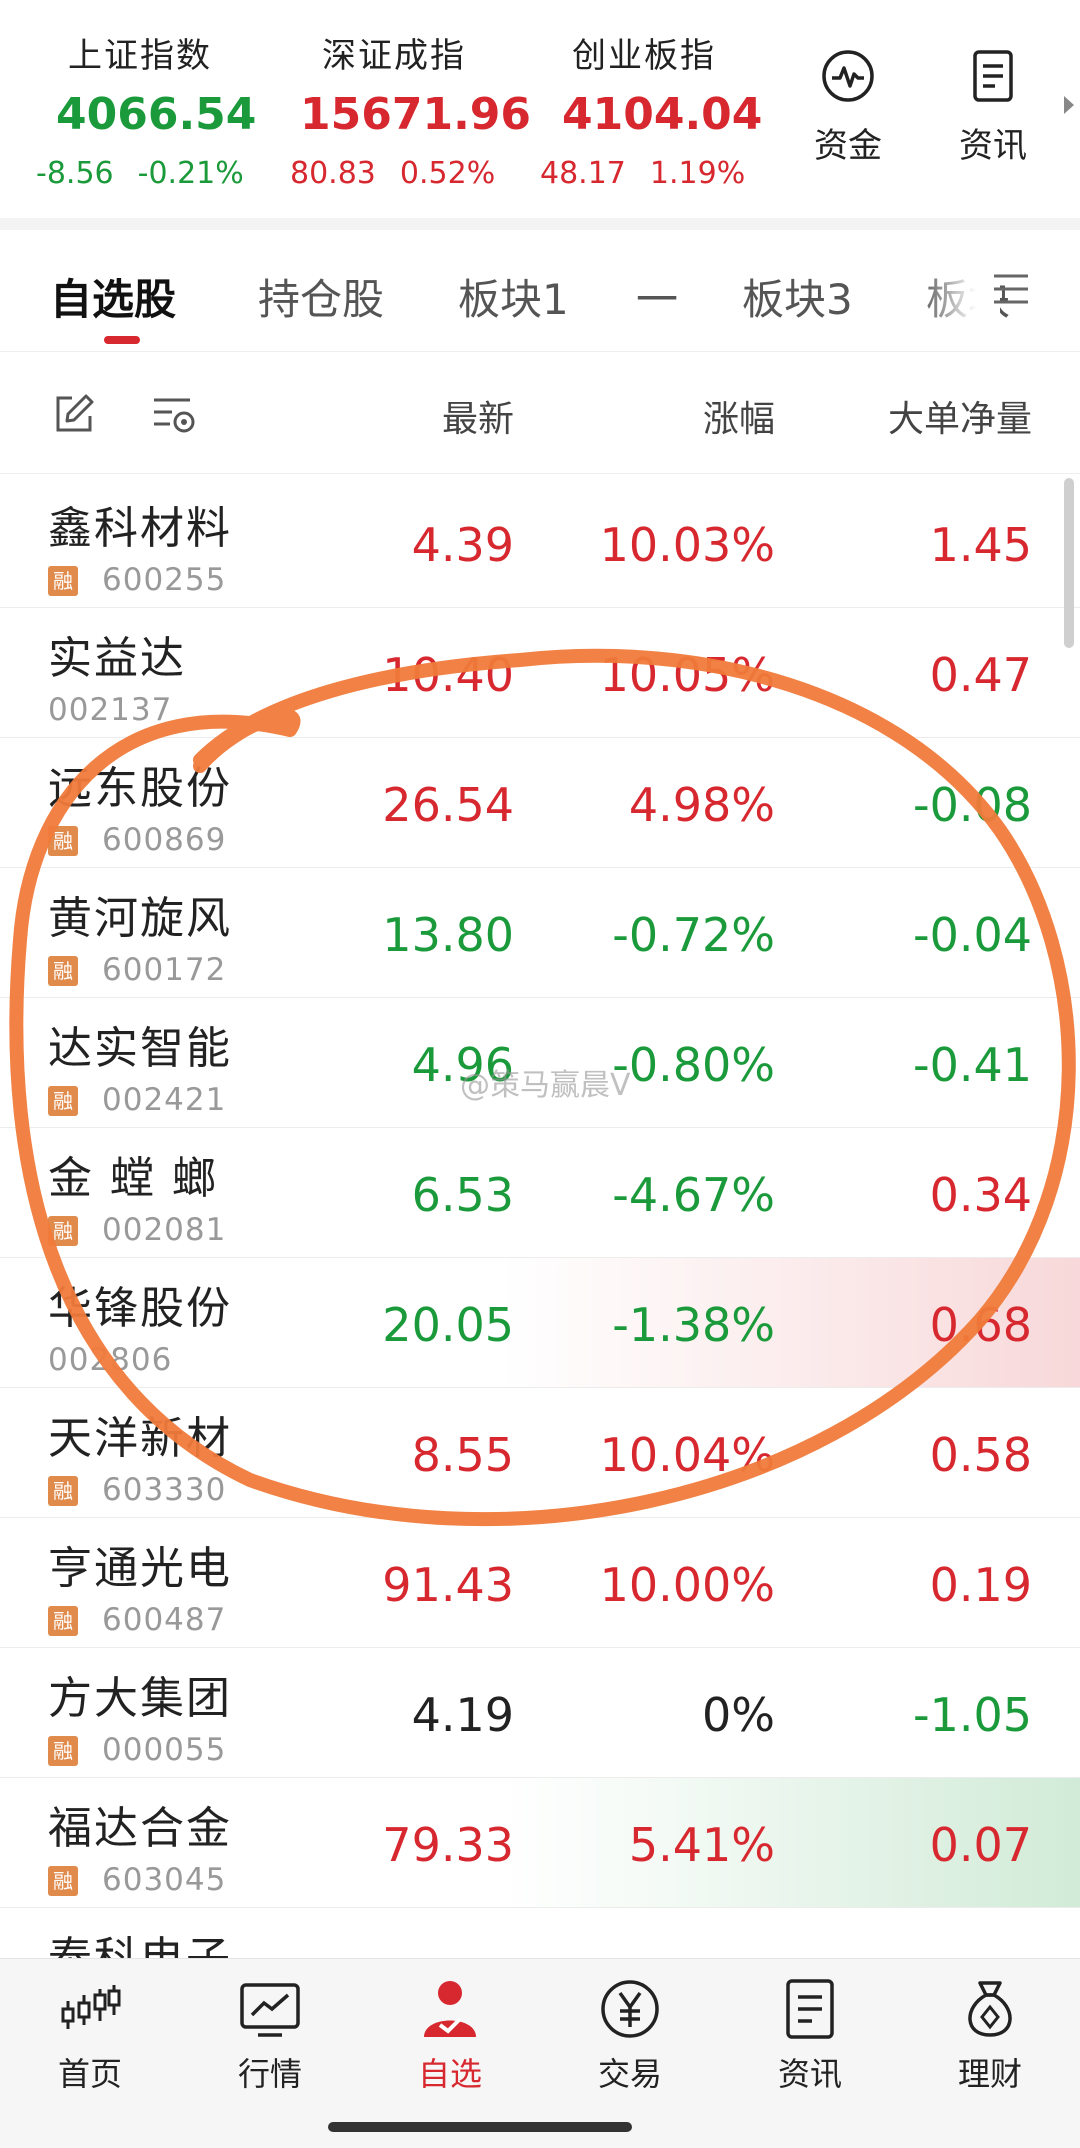 Image resolution: width=1080 pixels, height=2148 pixels. I want to click on net-volume: -1.05, so click(972, 1715).